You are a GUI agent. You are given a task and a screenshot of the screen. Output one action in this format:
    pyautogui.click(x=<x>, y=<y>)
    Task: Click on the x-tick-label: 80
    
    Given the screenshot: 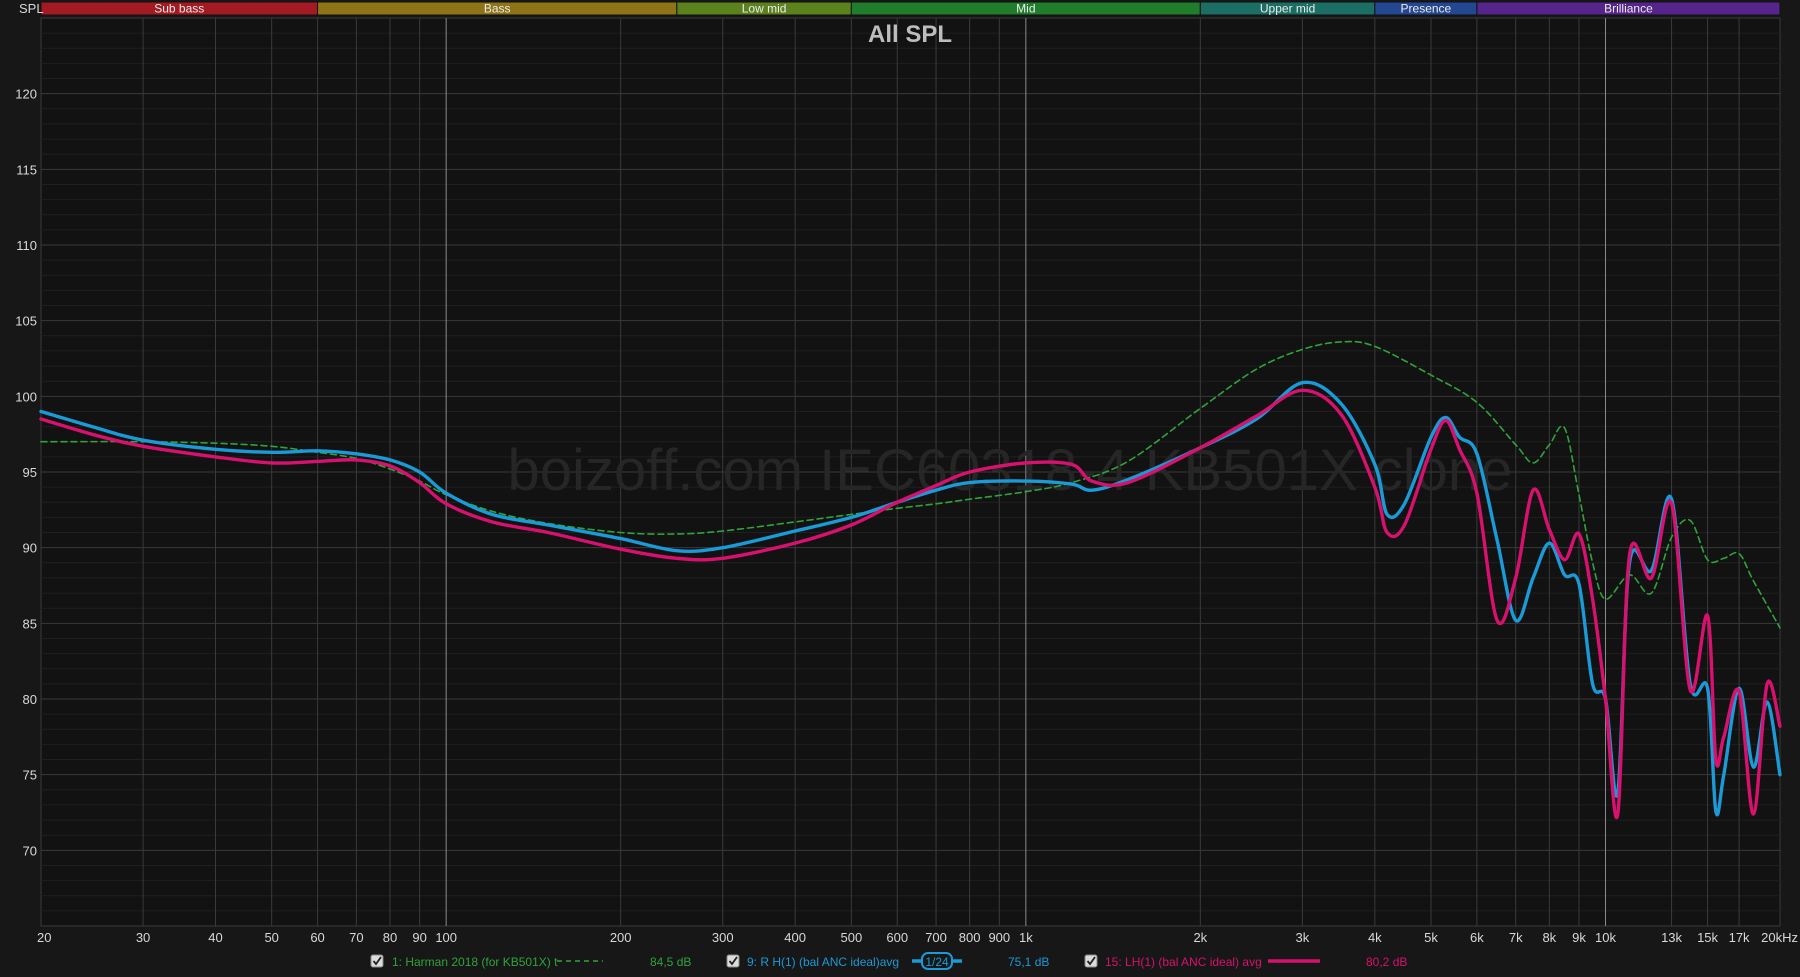 What is the action you would take?
    pyautogui.click(x=390, y=937)
    